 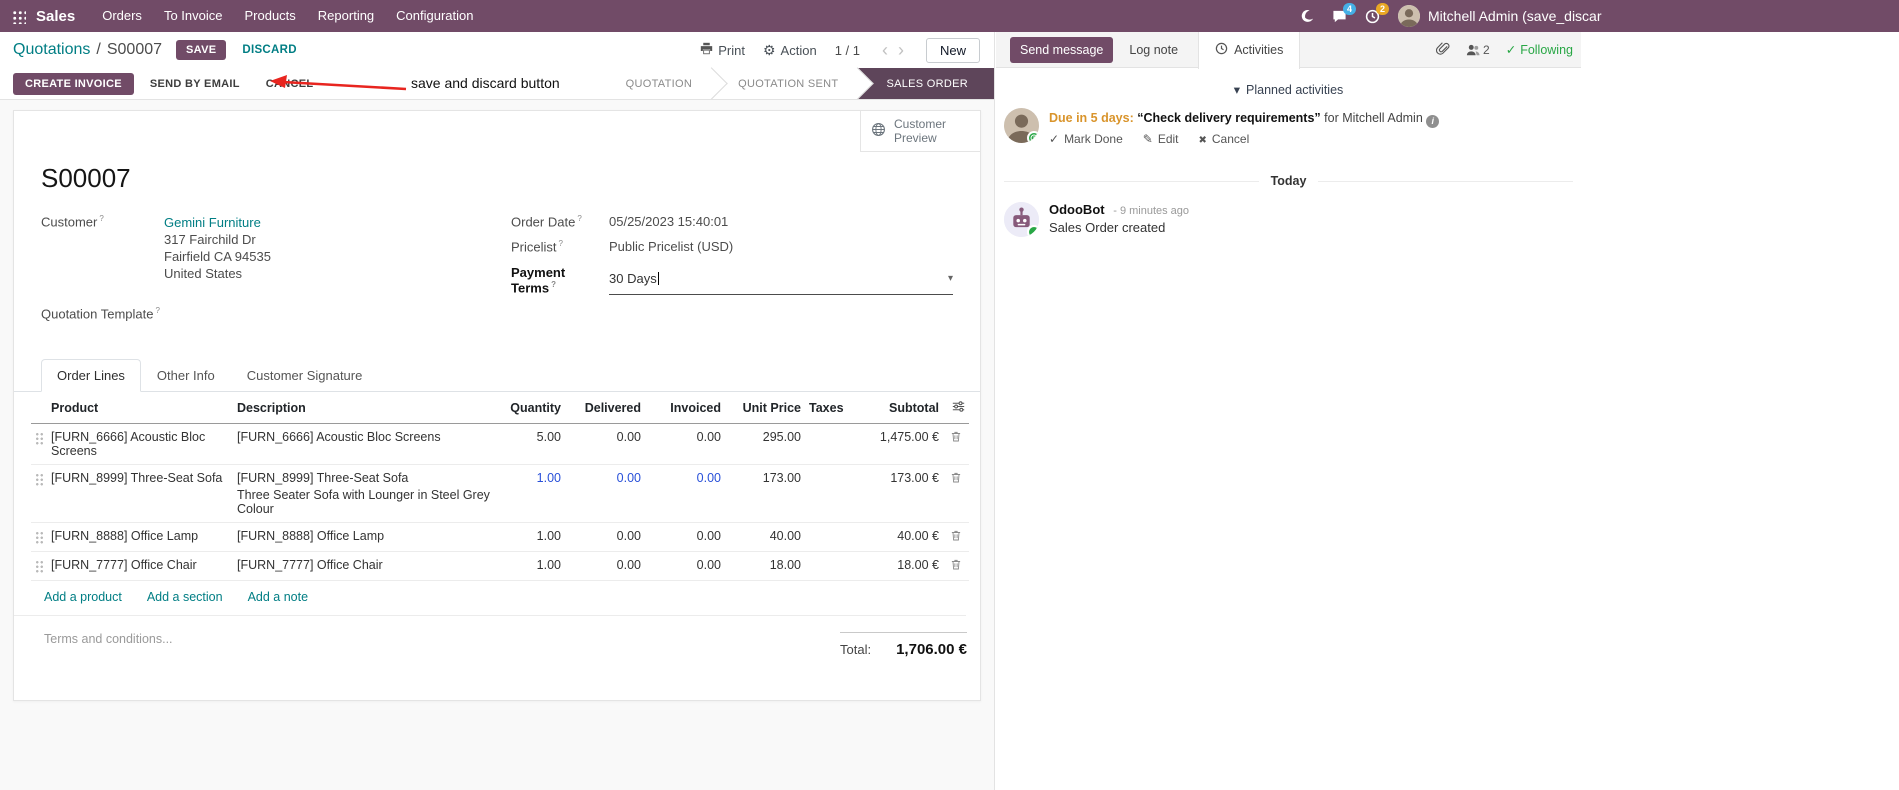 I want to click on menu-reporting: Reporting, so click(x=346, y=16).